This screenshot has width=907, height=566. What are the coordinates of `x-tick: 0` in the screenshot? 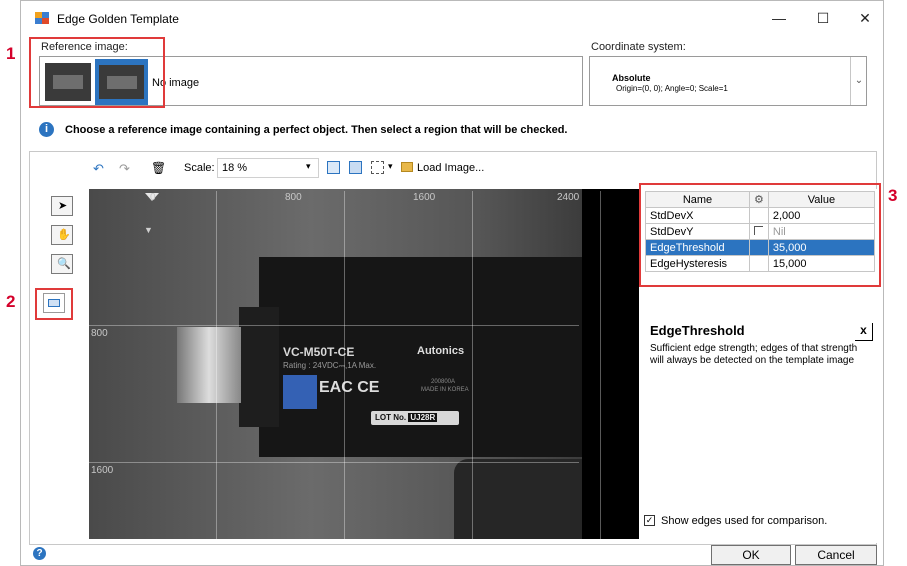 It's located at (153, 197).